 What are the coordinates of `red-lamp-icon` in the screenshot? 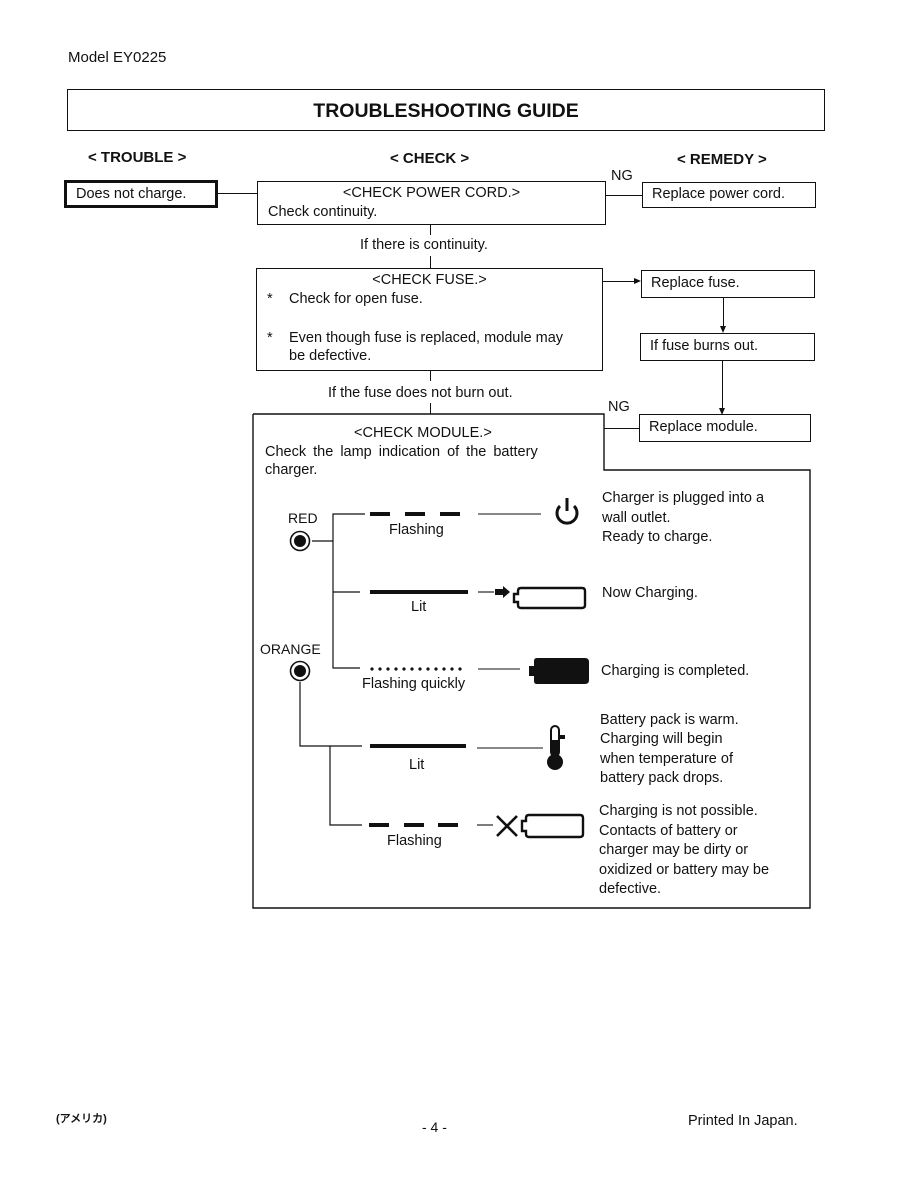 It's located at (300, 541).